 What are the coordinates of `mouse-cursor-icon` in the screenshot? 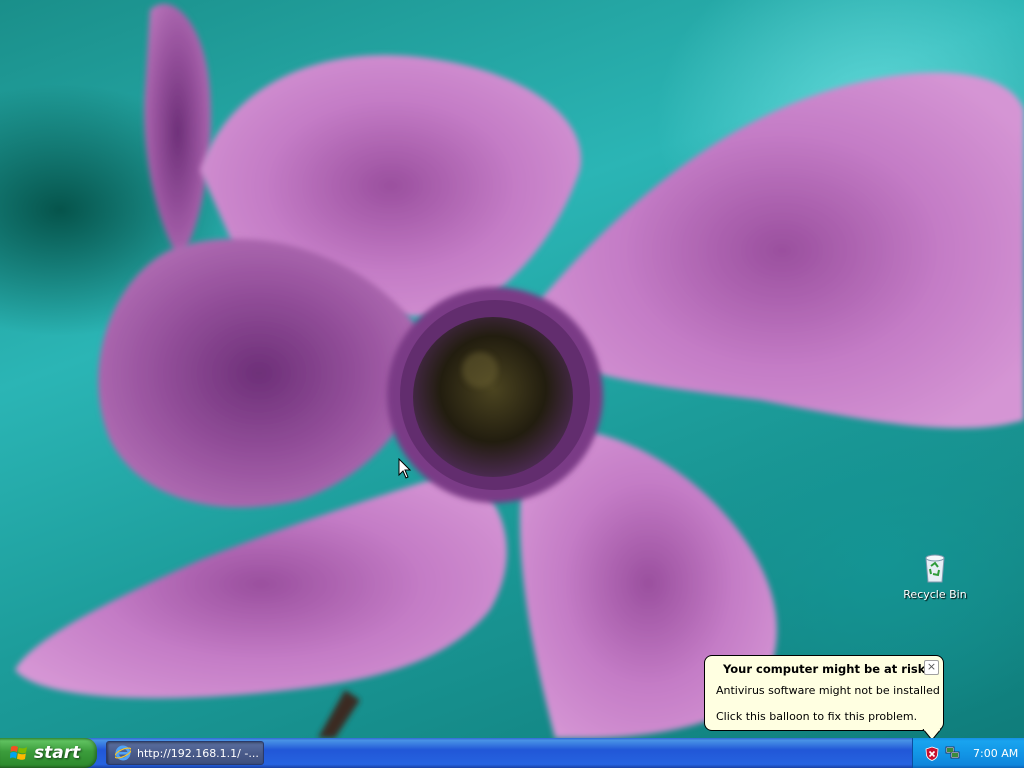 It's located at (405, 468).